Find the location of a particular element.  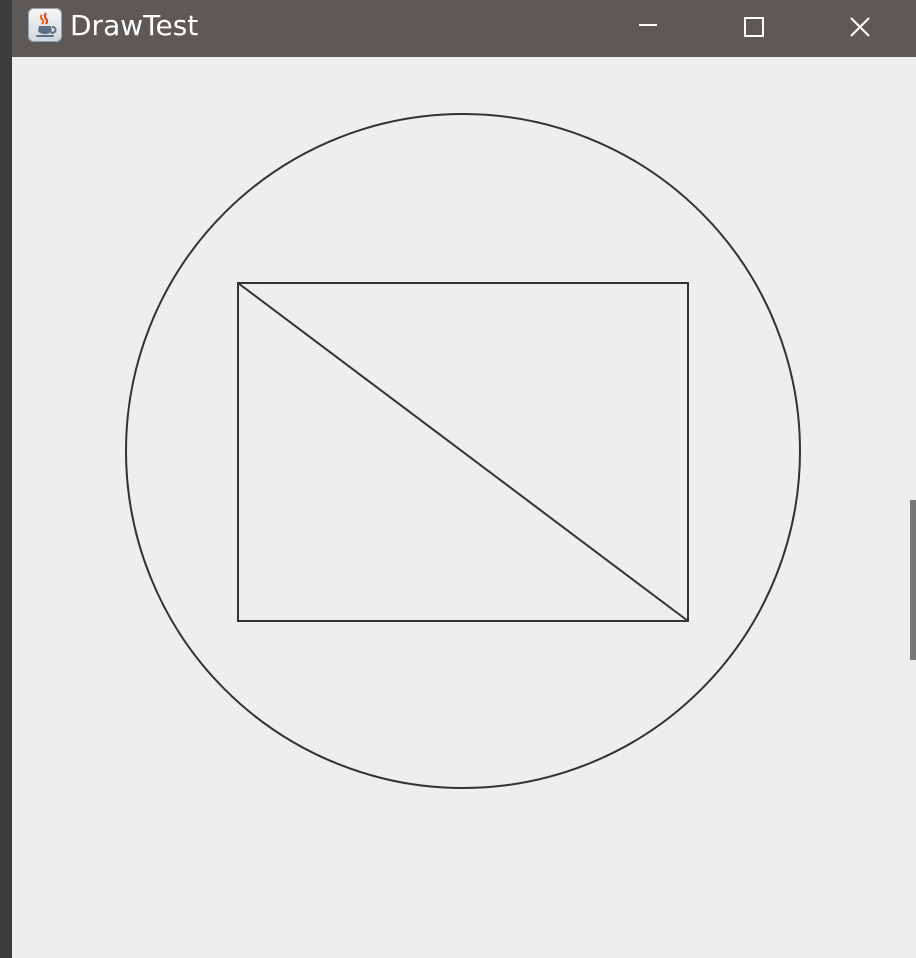

minimize-button is located at coordinates (648, 25).